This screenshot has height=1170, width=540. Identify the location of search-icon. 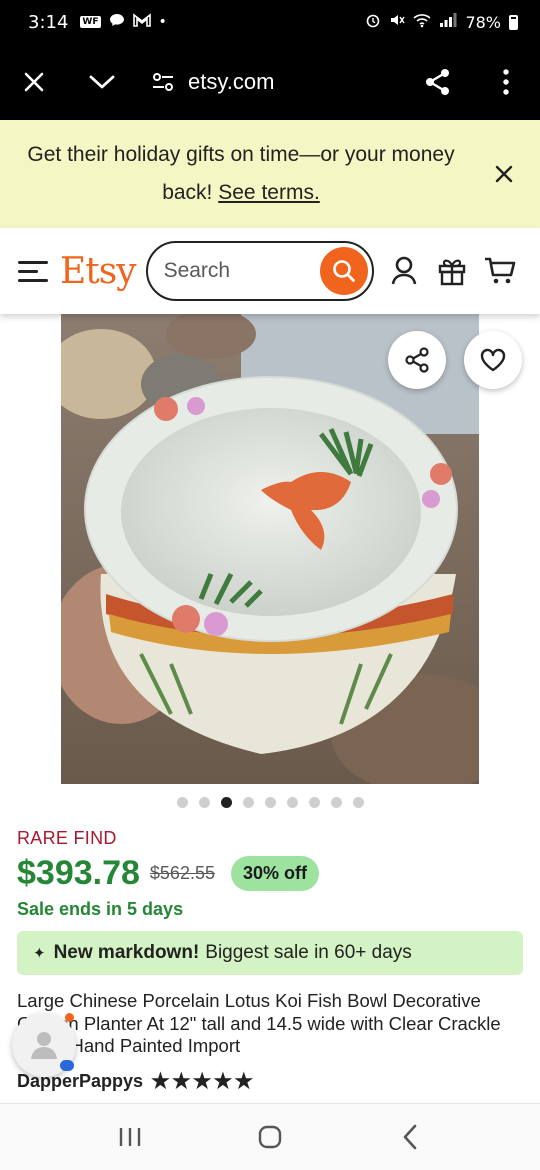
(343, 271).